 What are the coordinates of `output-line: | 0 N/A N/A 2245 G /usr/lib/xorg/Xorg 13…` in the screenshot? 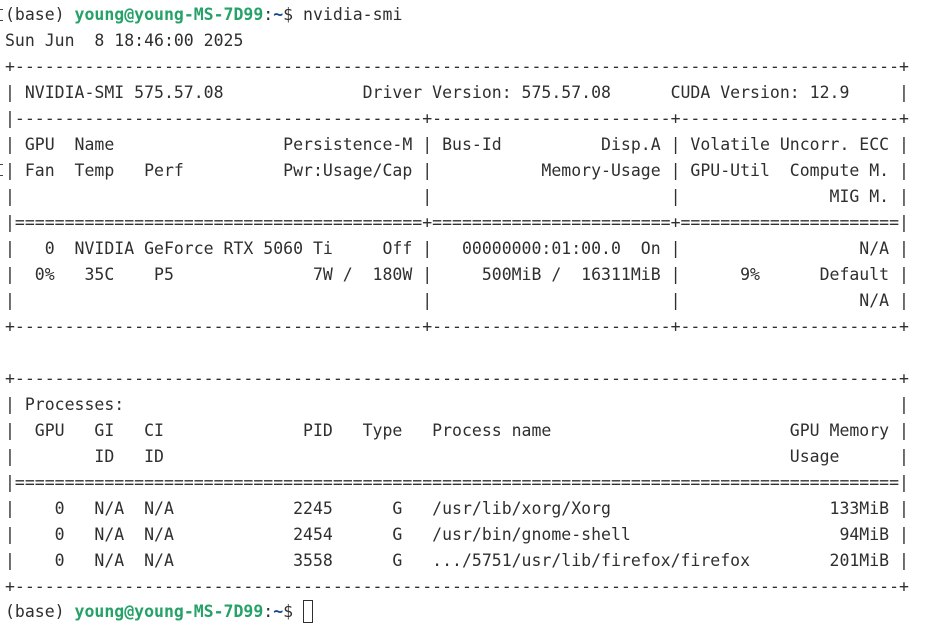 It's located at (457, 508).